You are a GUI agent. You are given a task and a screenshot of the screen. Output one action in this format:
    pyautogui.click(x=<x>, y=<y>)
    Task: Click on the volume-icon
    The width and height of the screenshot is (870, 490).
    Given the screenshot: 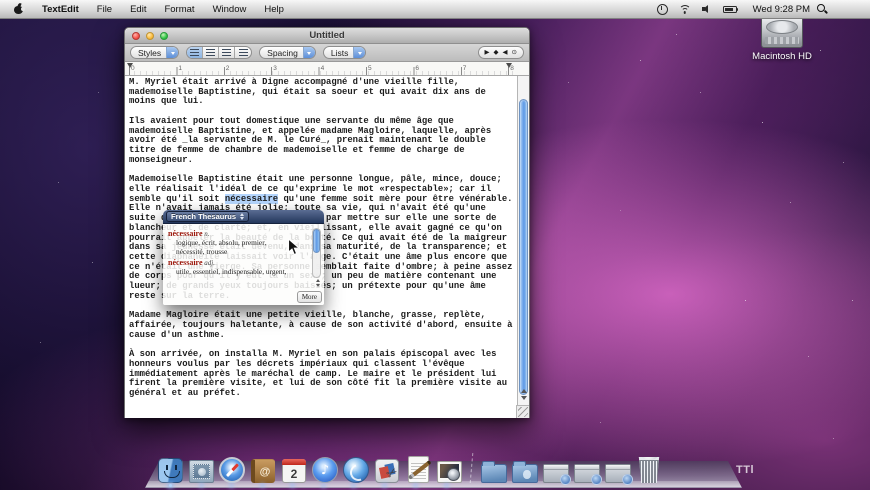 What is the action you would take?
    pyautogui.click(x=706, y=9)
    